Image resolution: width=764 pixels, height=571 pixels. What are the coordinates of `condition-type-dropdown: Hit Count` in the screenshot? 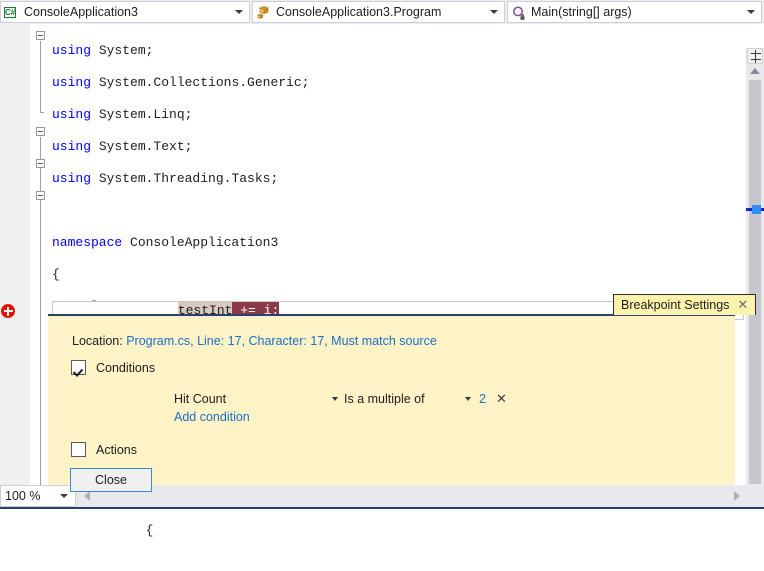 It's located at (259, 399).